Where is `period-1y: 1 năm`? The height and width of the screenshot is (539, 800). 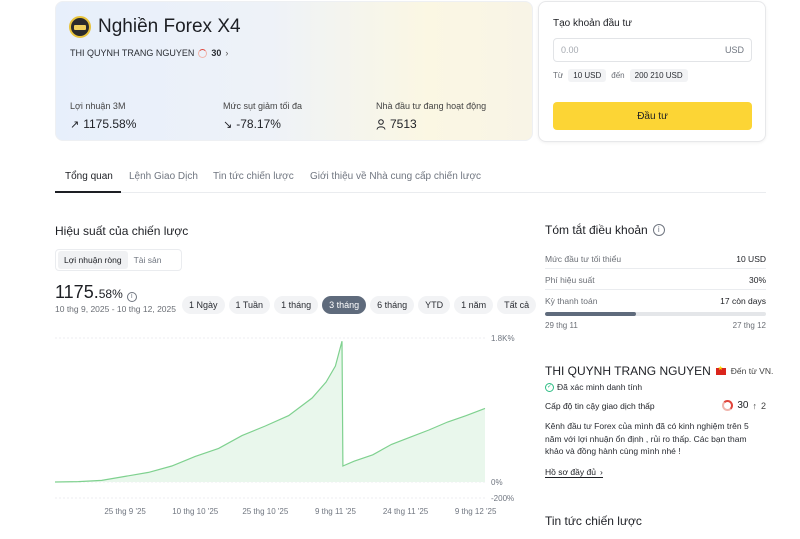 period-1y: 1 năm is located at coordinates (474, 305).